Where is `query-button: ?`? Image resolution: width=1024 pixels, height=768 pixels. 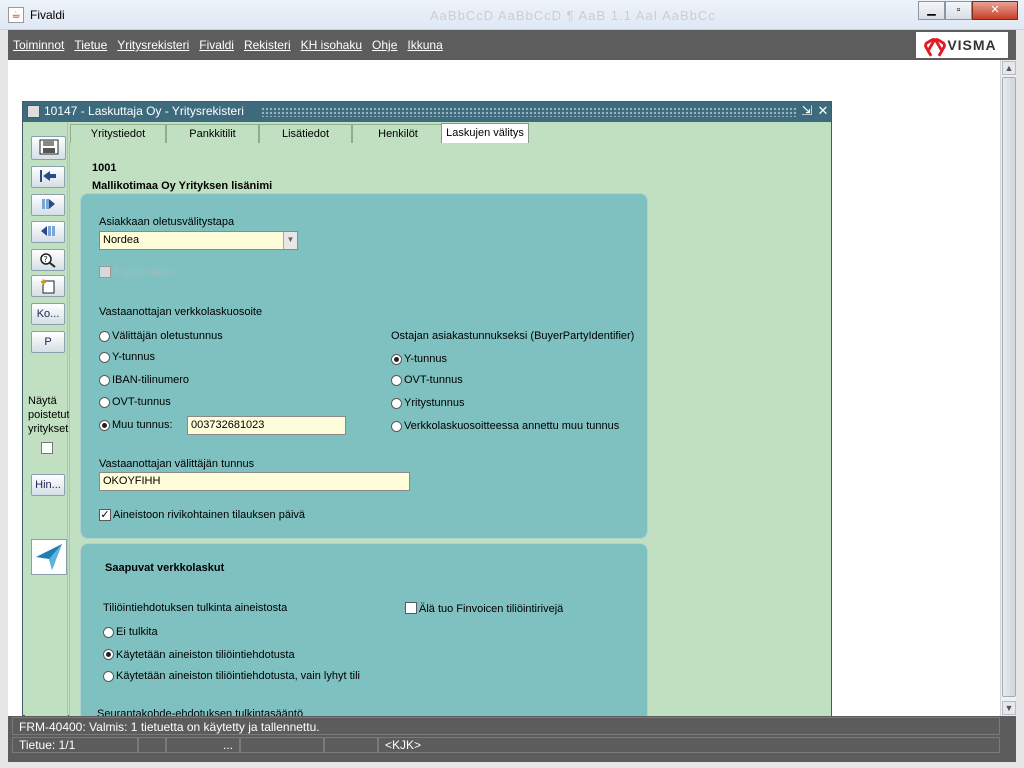 query-button: ? is located at coordinates (48, 260).